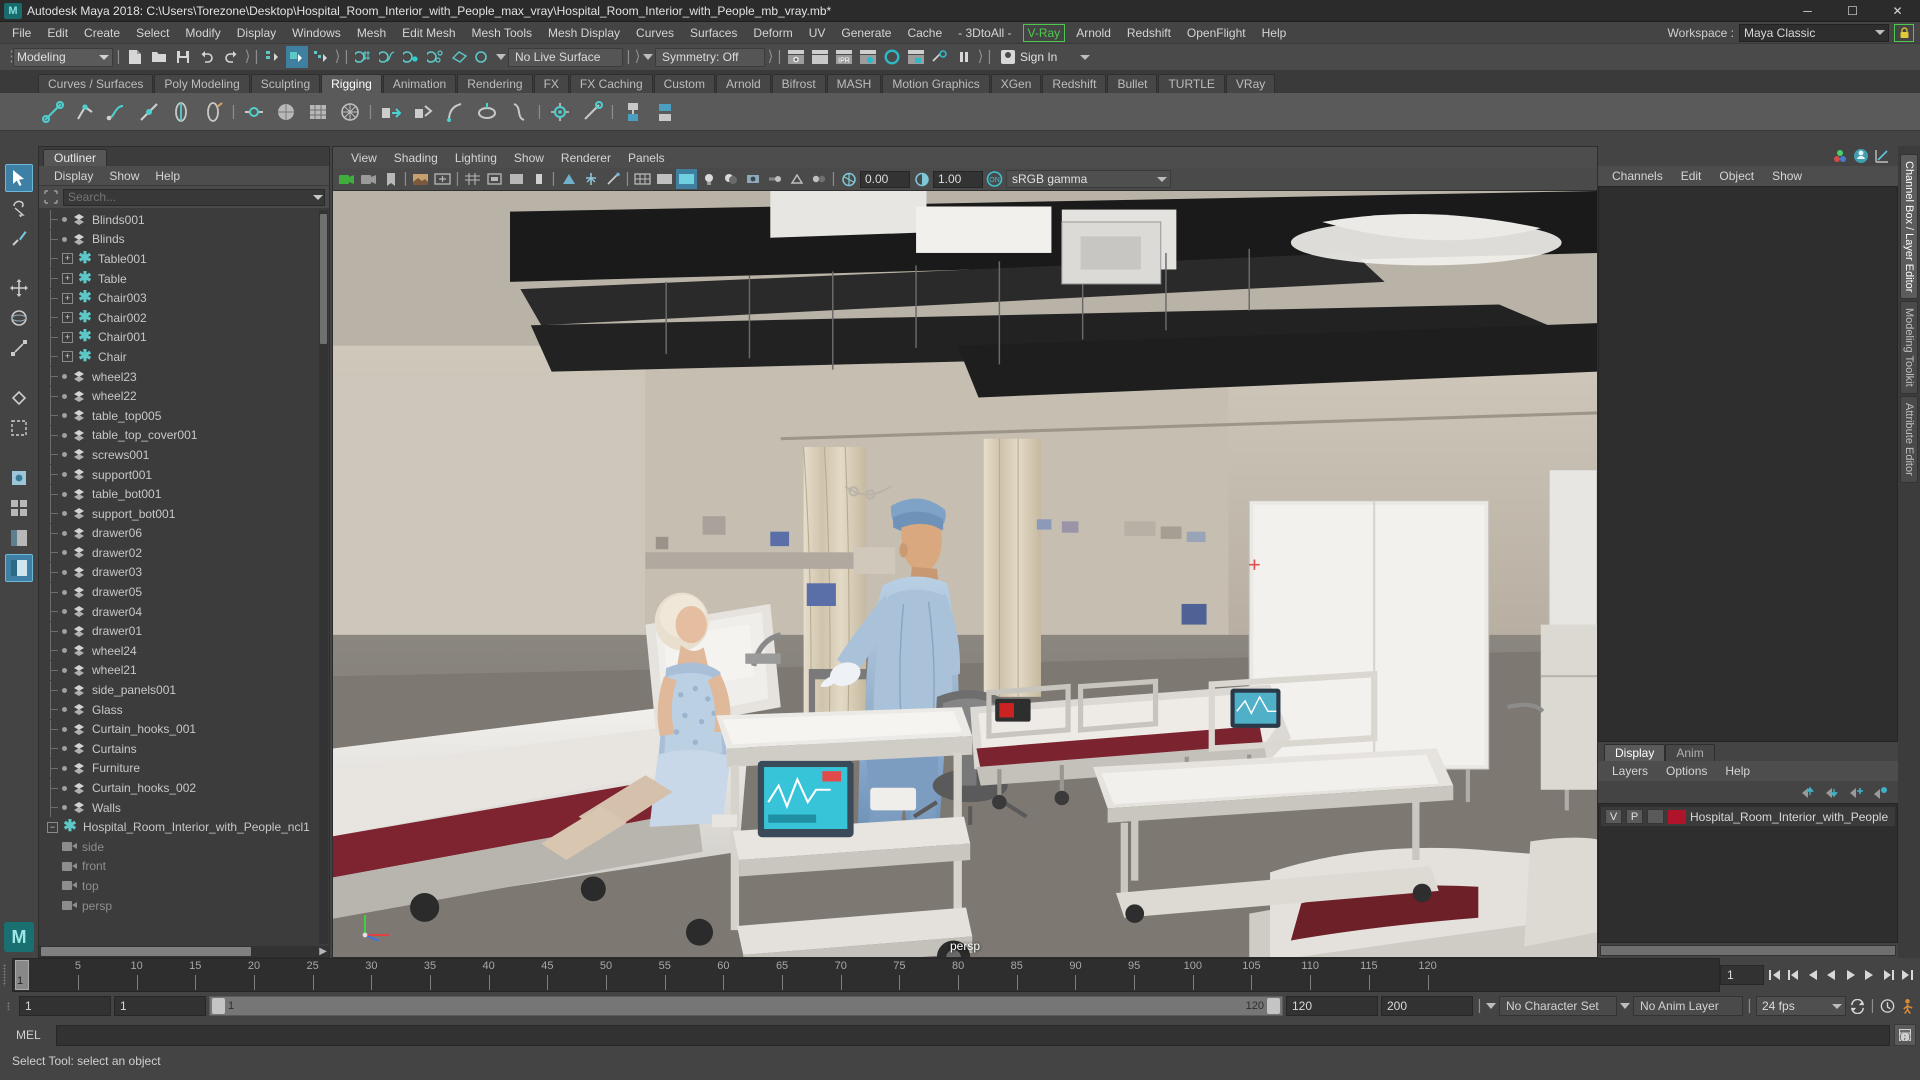 Image resolution: width=1920 pixels, height=1080 pixels. What do you see at coordinates (1909, 348) in the screenshot?
I see `vtab-modeling-toolkit: Modeling Toolkit` at bounding box center [1909, 348].